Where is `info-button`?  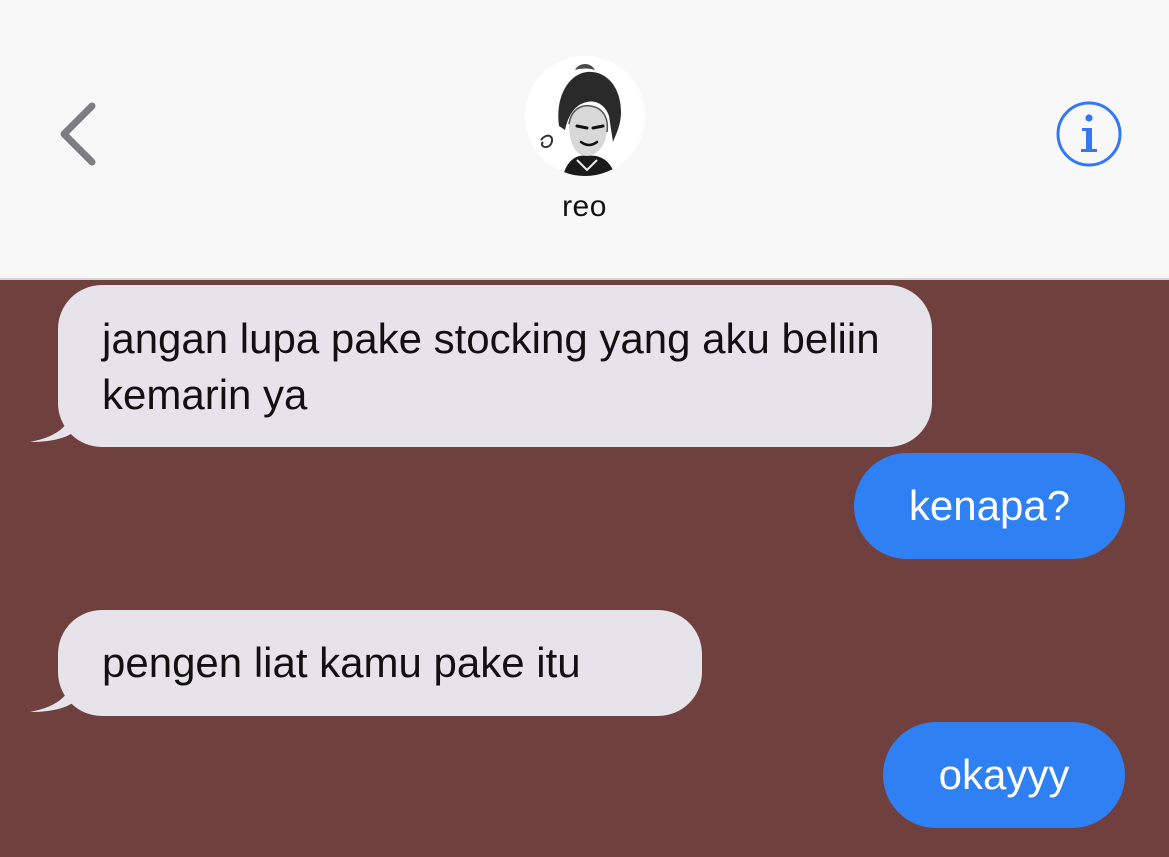 info-button is located at coordinates (1089, 134).